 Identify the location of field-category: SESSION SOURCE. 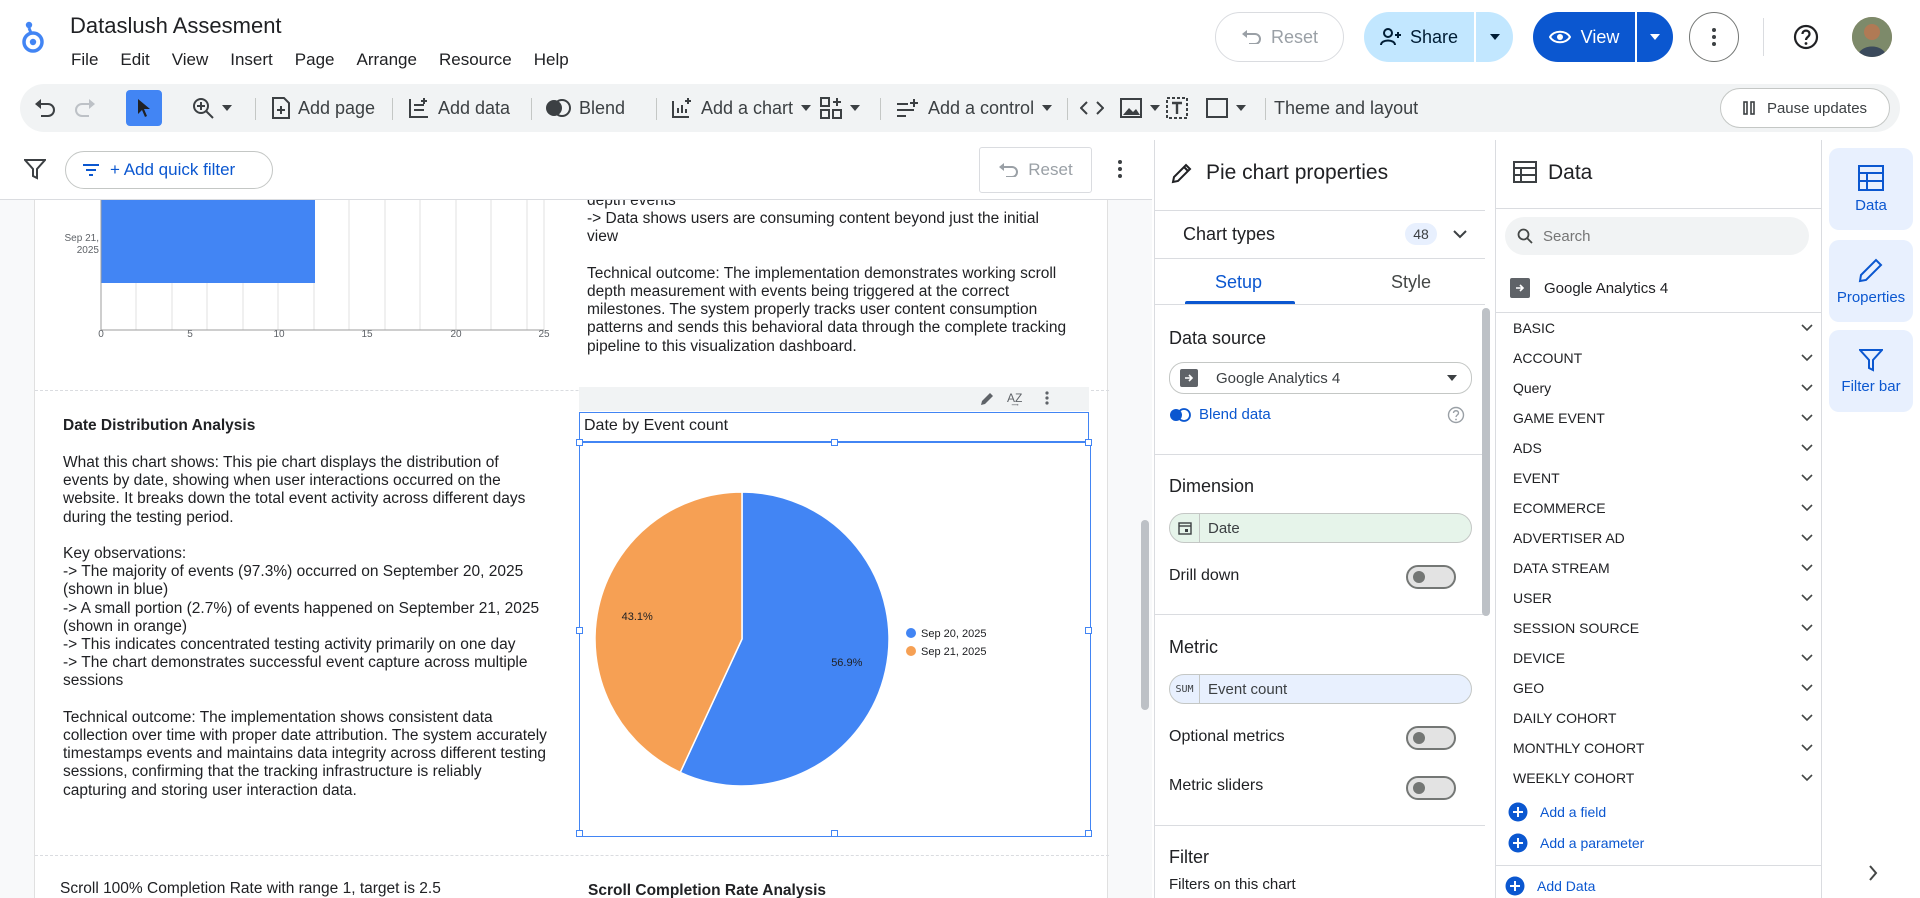
(1663, 628).